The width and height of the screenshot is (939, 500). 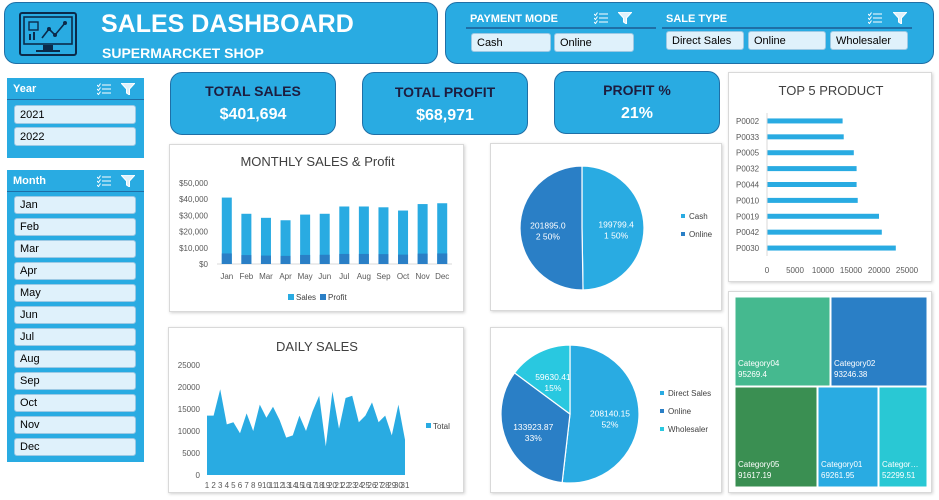 I want to click on x-tick-label: Jun, so click(x=324, y=276).